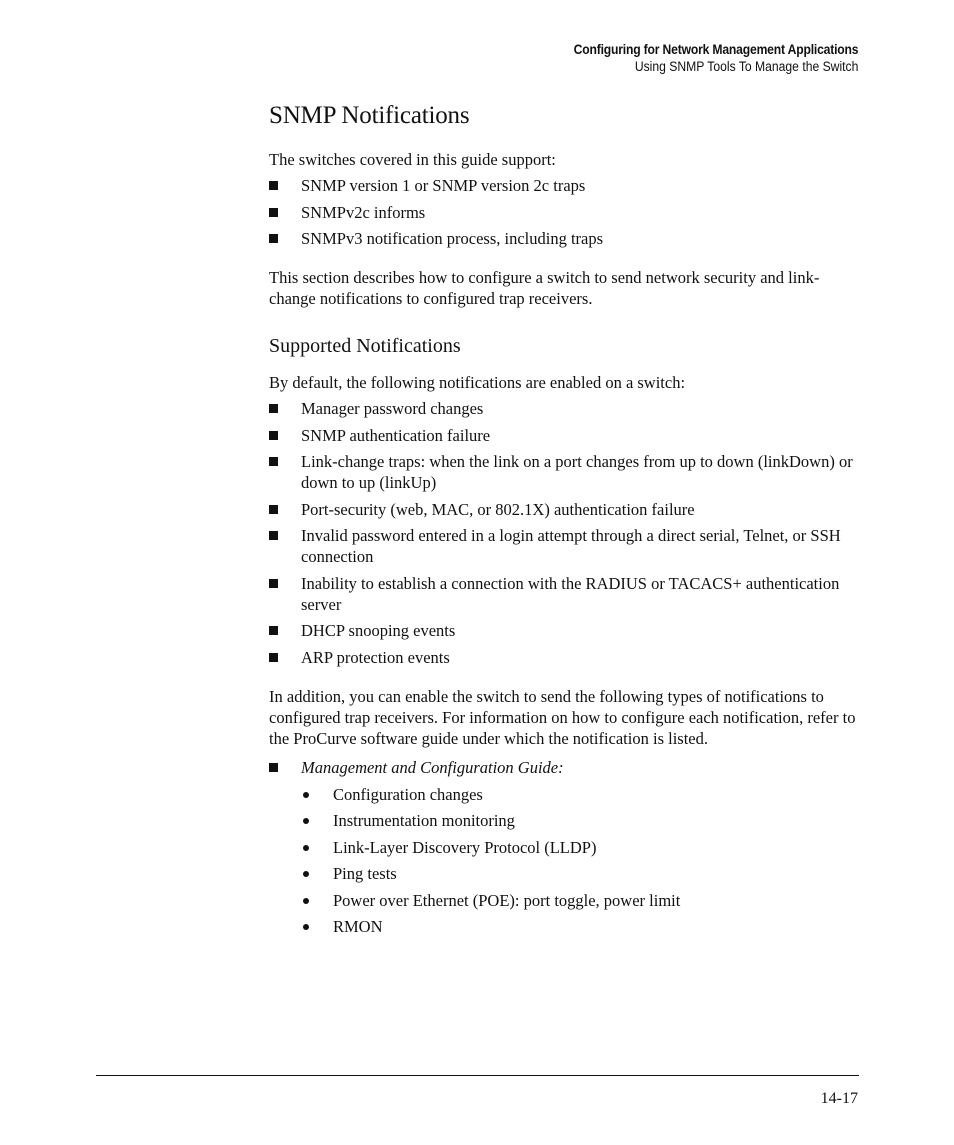  What do you see at coordinates (839, 1098) in the screenshot?
I see `page-number: 14-17` at bounding box center [839, 1098].